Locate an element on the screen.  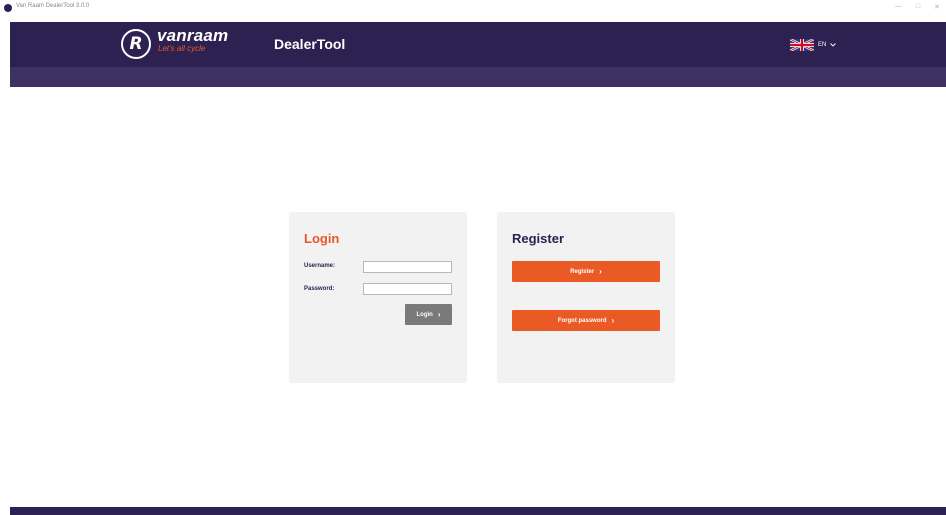
login-card: Login Username: Password: Login › is located at coordinates (378, 297).